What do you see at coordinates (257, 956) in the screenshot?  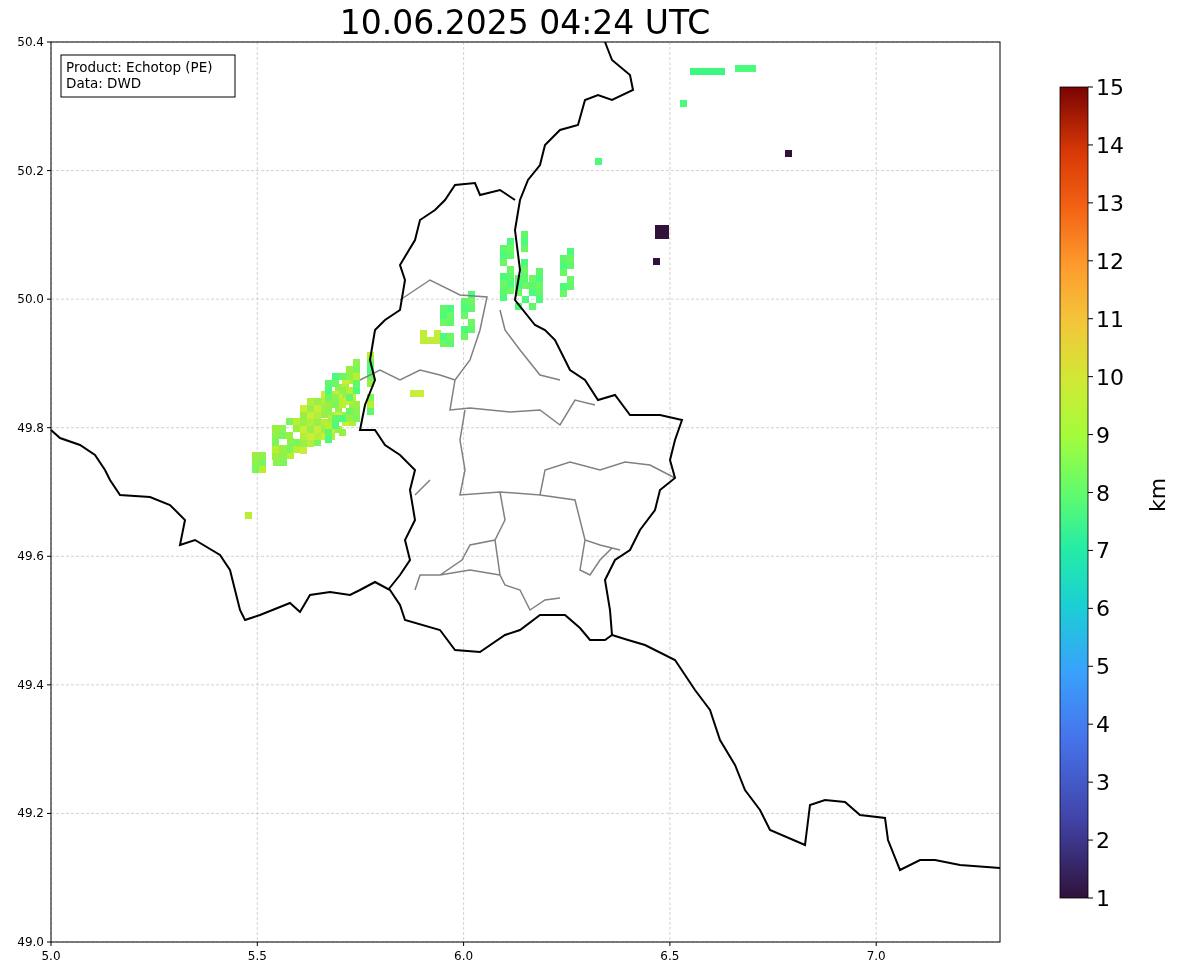 I see `x-tick-label: 5.5` at bounding box center [257, 956].